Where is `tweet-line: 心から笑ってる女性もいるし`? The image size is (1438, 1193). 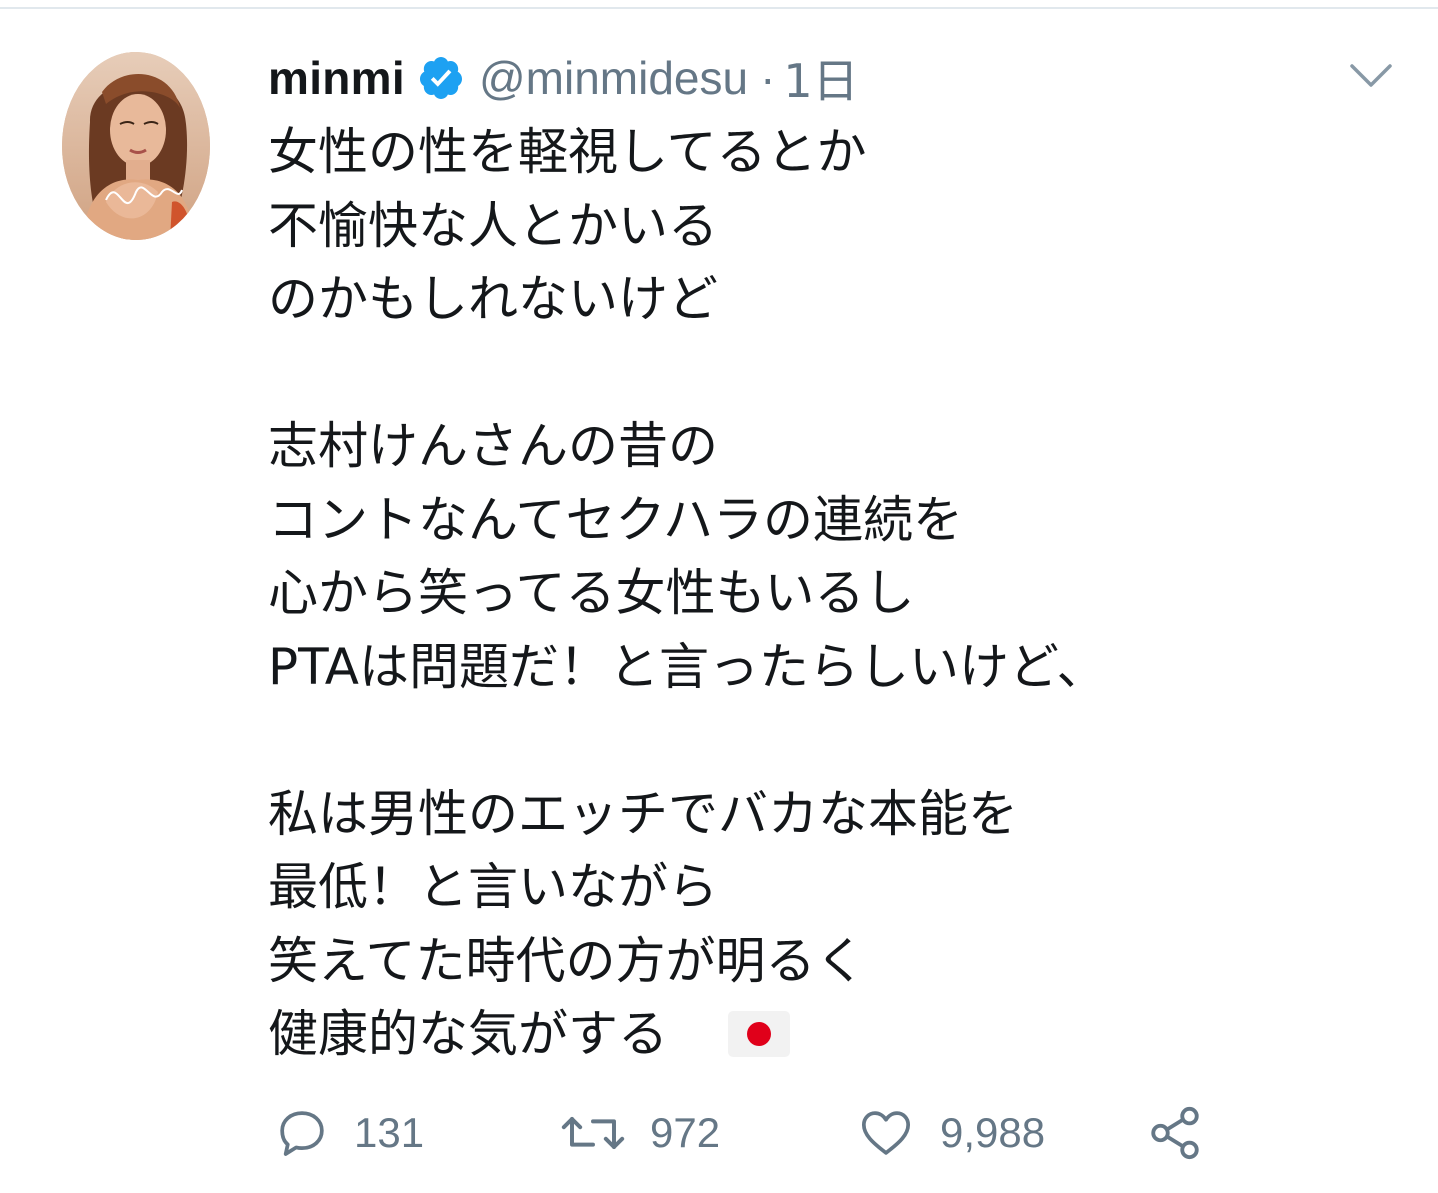 tweet-line: 心から笑ってる女性もいるし is located at coordinates (591, 593).